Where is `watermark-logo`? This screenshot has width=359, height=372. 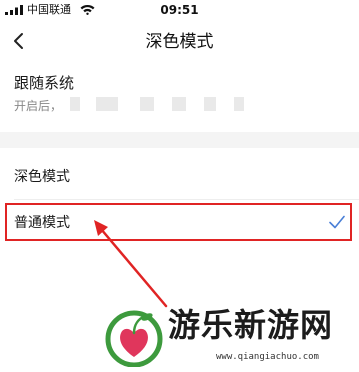
watermark-logo is located at coordinates (134, 338).